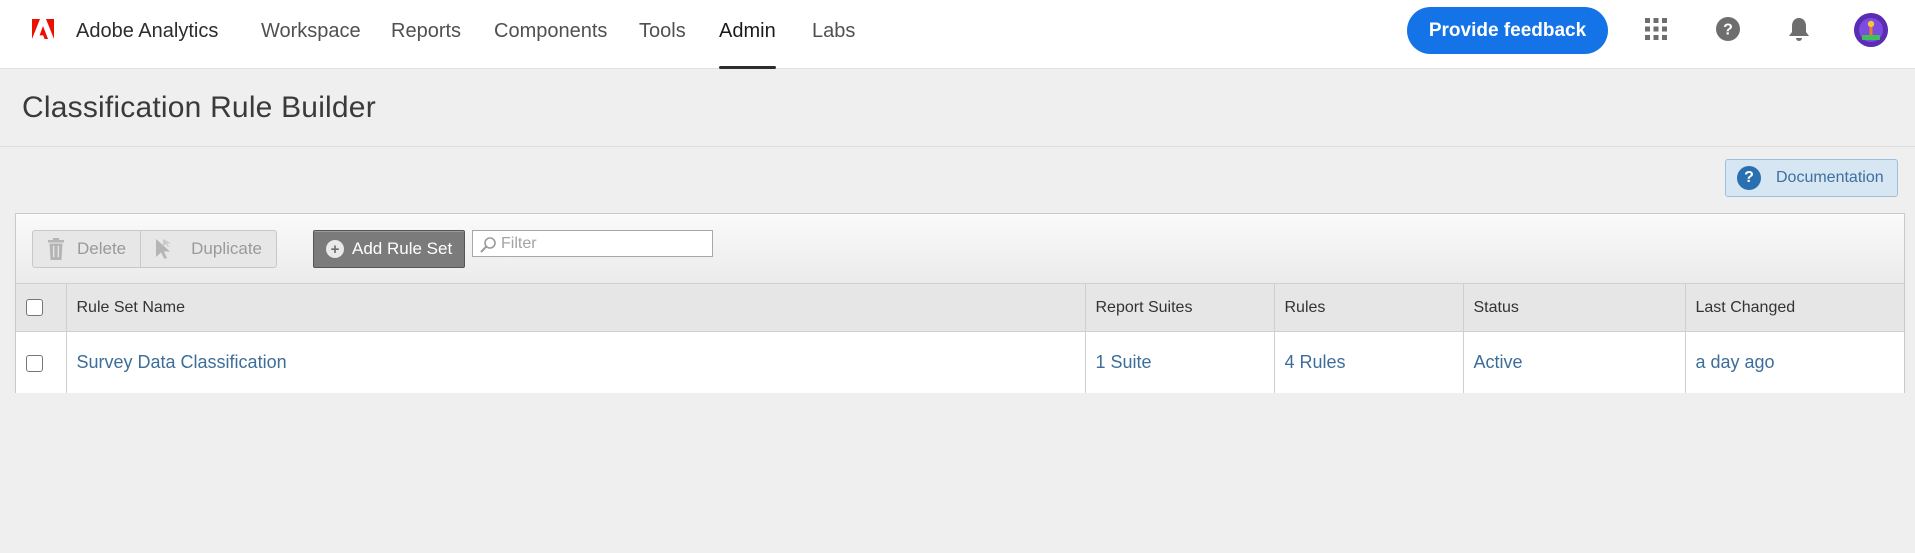  What do you see at coordinates (1315, 362) in the screenshot?
I see `rules-link: 4 Rules` at bounding box center [1315, 362].